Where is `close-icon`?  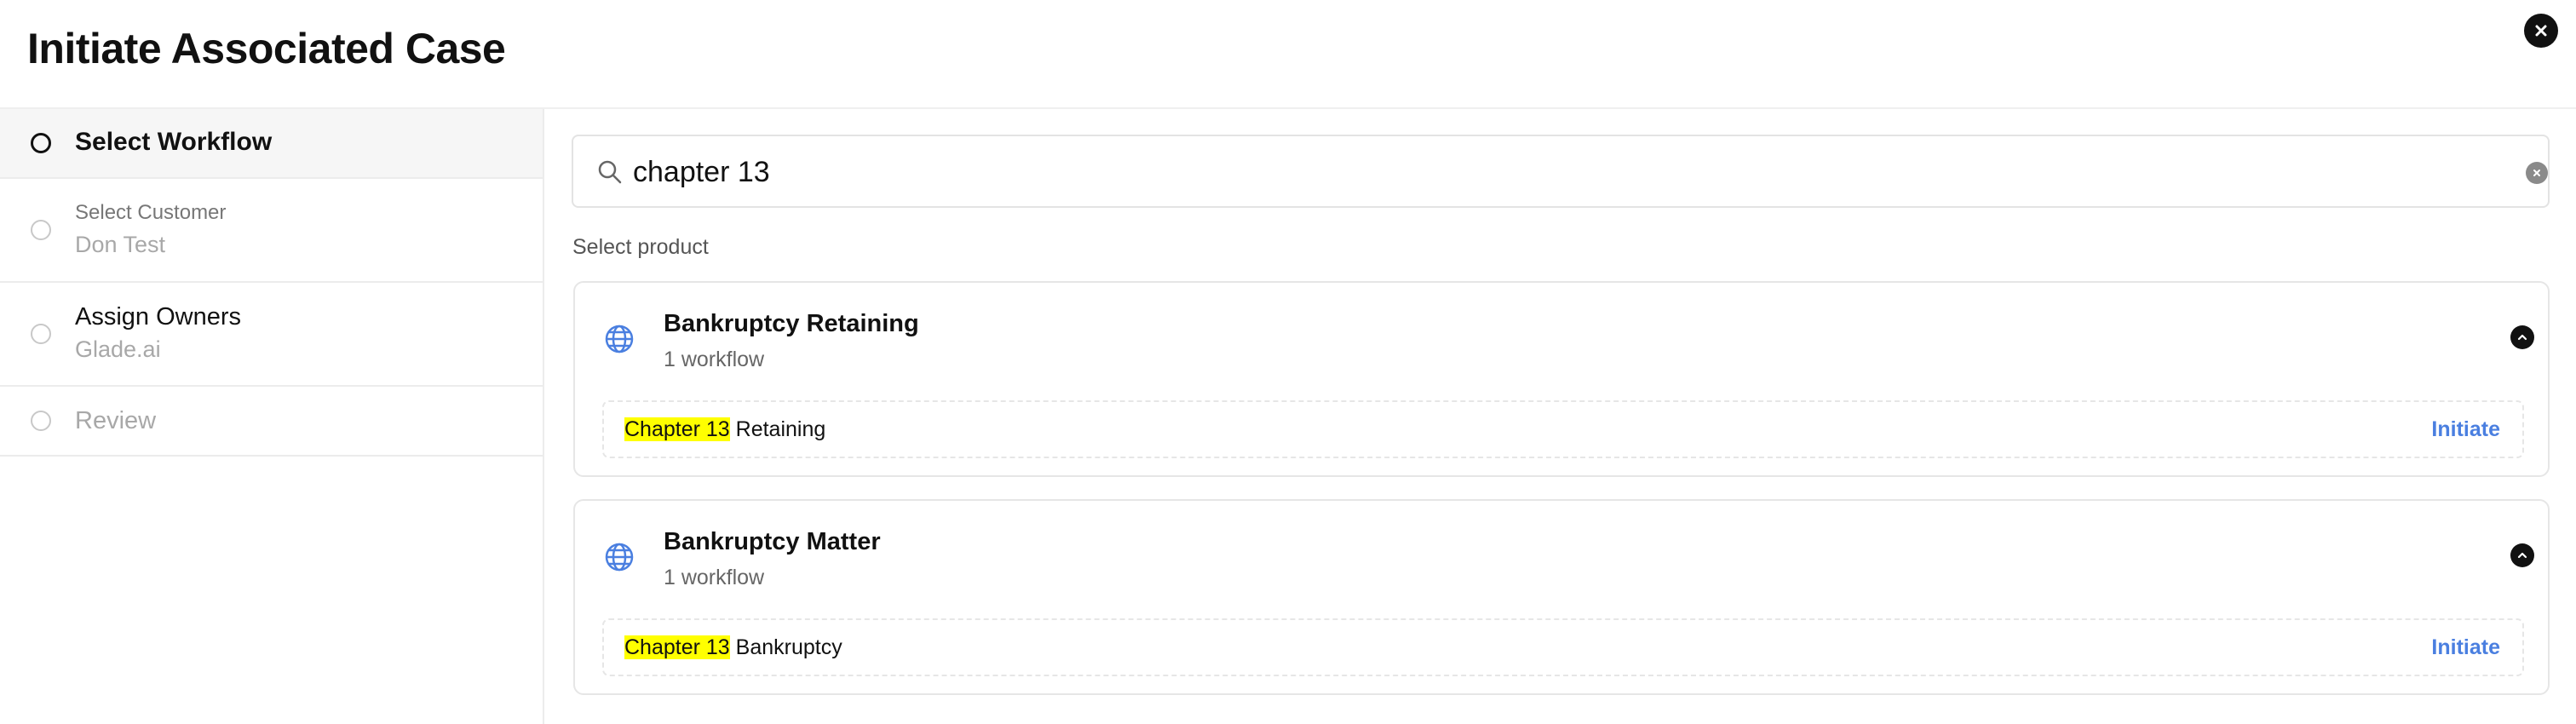
close-icon is located at coordinates (2541, 31).